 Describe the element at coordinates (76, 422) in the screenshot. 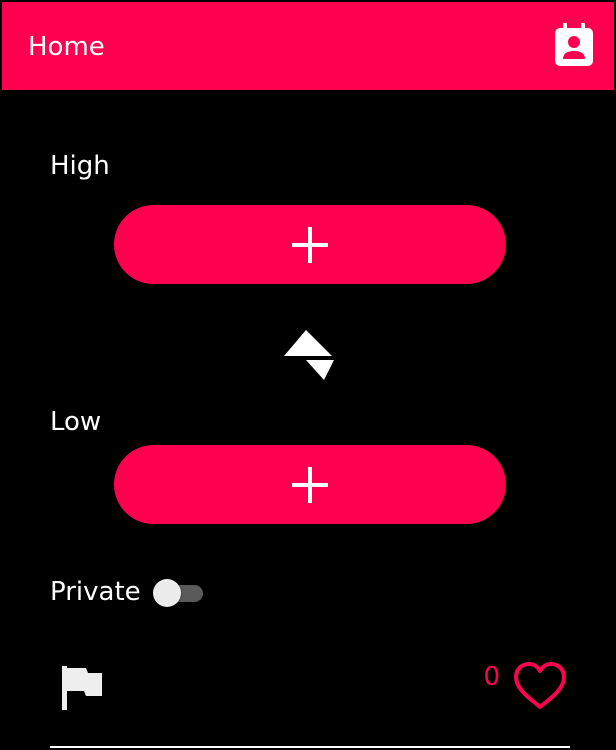

I see `low-label: Low` at that location.